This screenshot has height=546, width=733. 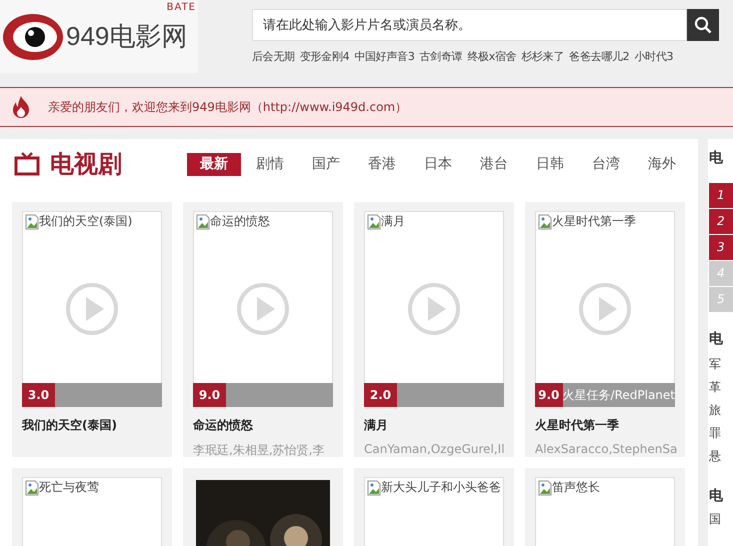 I want to click on category-tab: 港台, so click(x=494, y=164).